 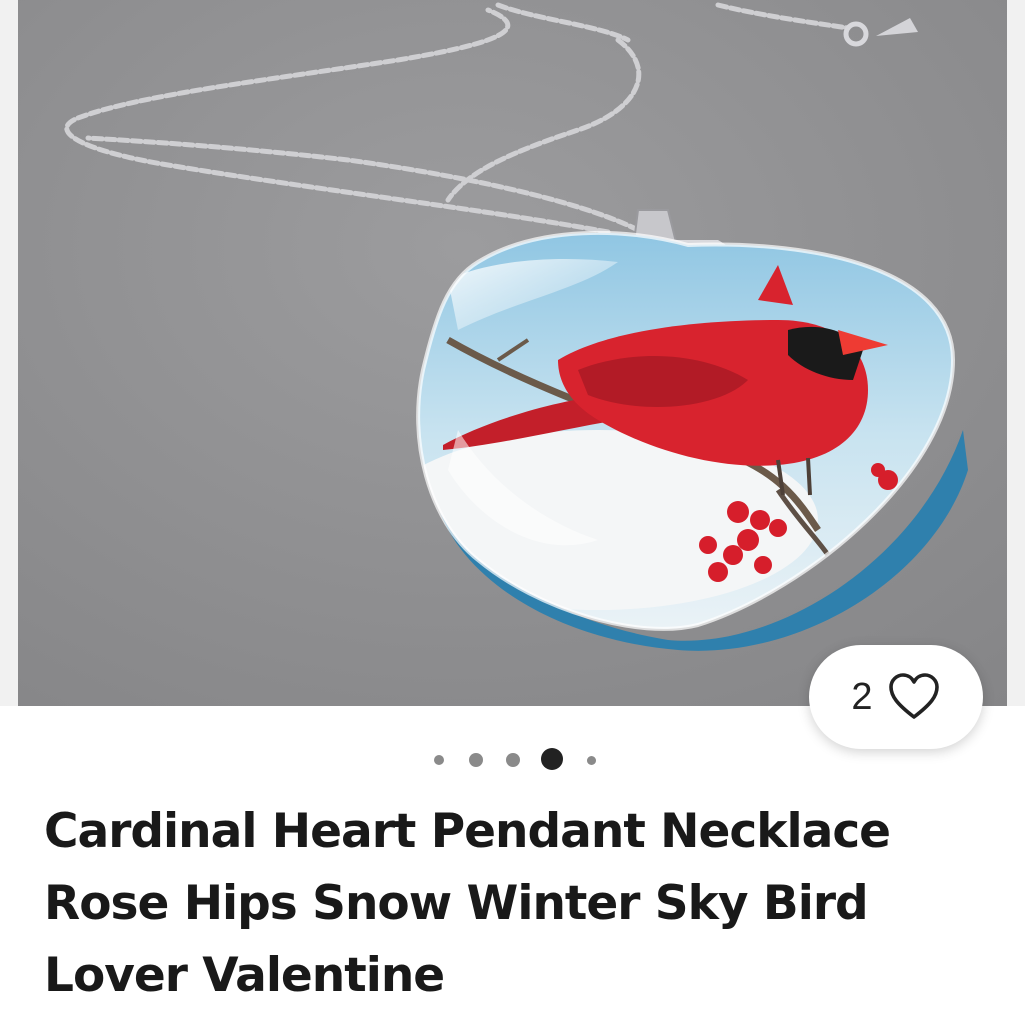 I want to click on favorite-count: 2, so click(x=862, y=696).